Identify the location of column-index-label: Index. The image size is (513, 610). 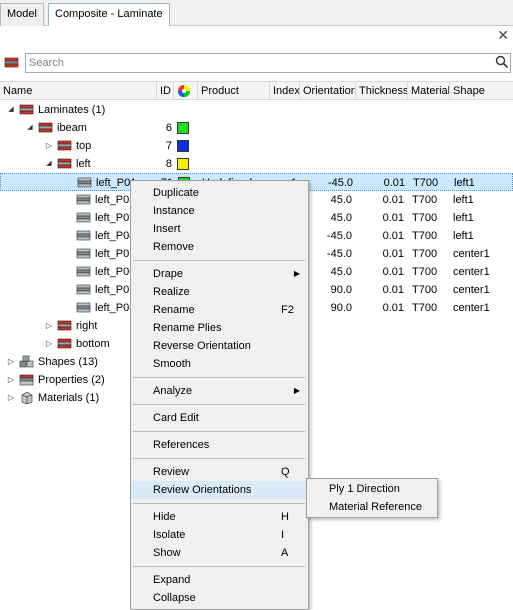
(286, 91).